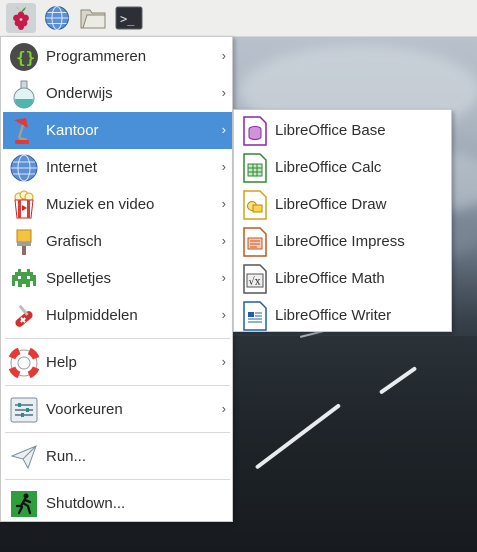  Describe the element at coordinates (72, 130) in the screenshot. I see `menu-item-label: Kantoor` at that location.